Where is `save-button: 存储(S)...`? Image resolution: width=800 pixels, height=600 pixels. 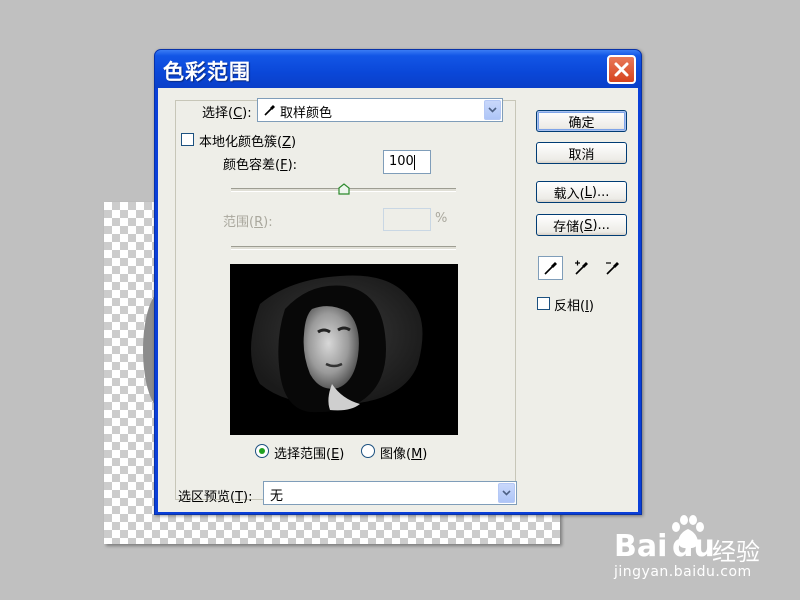
save-button: 存储(S)... is located at coordinates (581, 225).